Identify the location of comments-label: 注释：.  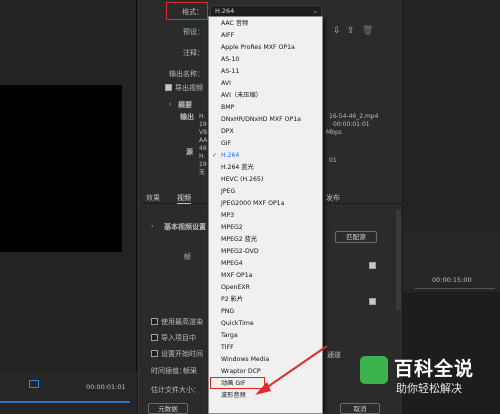
(193, 53).